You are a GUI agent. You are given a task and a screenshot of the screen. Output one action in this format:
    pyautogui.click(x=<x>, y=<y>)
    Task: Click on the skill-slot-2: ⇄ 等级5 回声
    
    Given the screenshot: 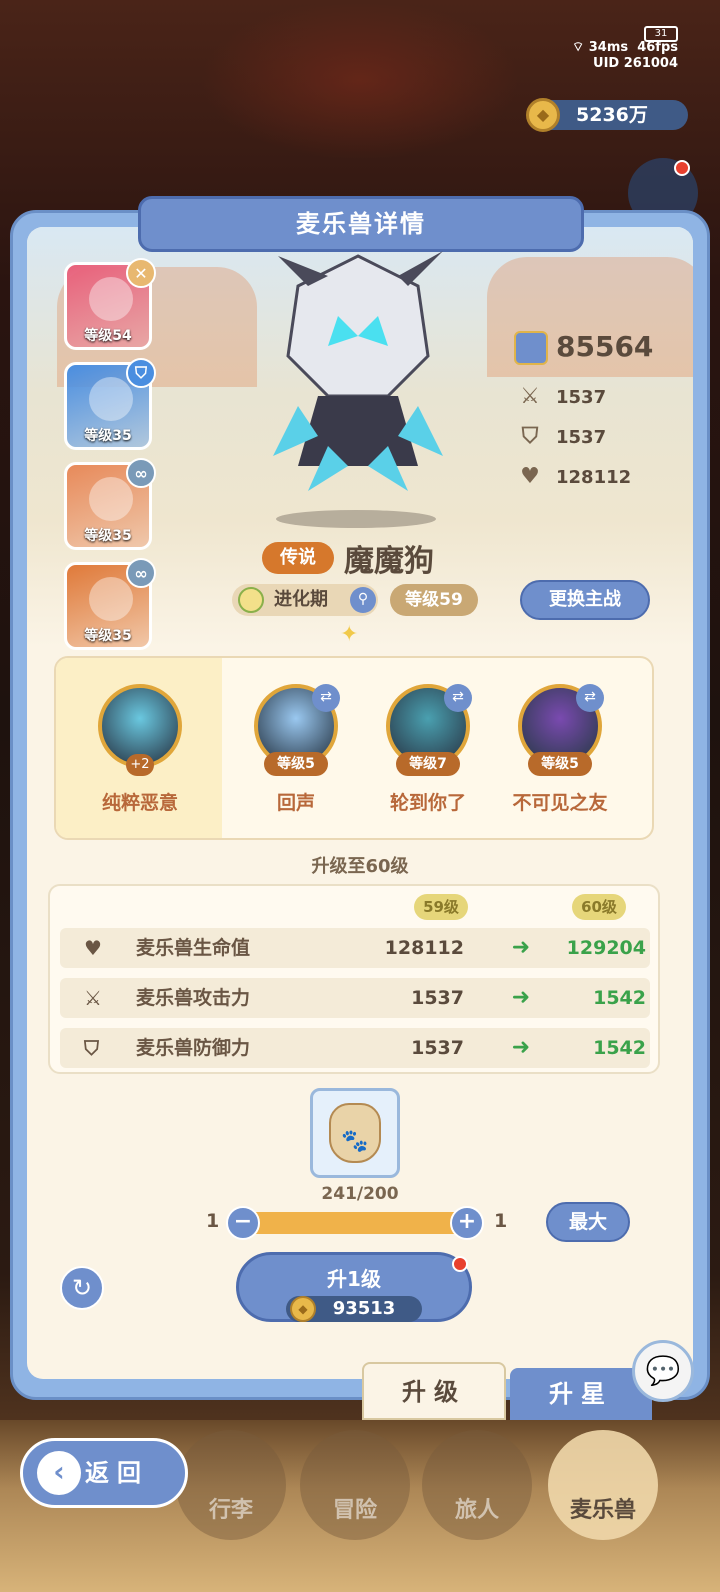 What is the action you would take?
    pyautogui.click(x=296, y=749)
    